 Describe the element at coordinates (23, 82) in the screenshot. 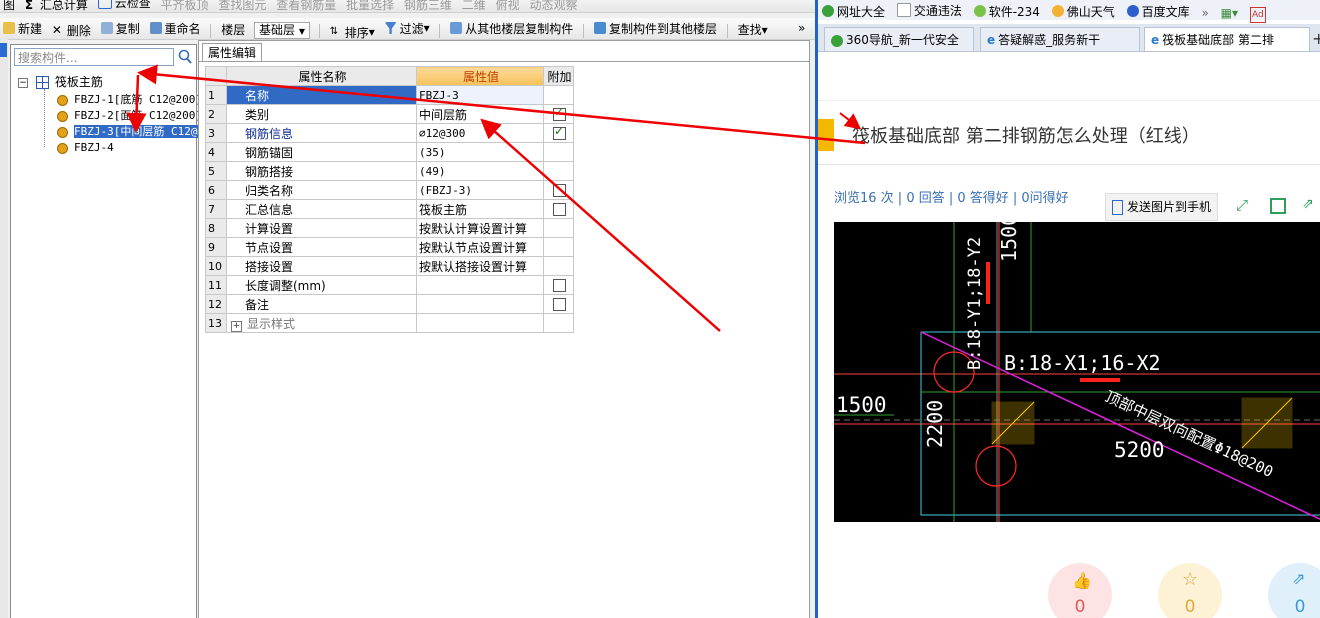

I see `collapse-icon: −` at that location.